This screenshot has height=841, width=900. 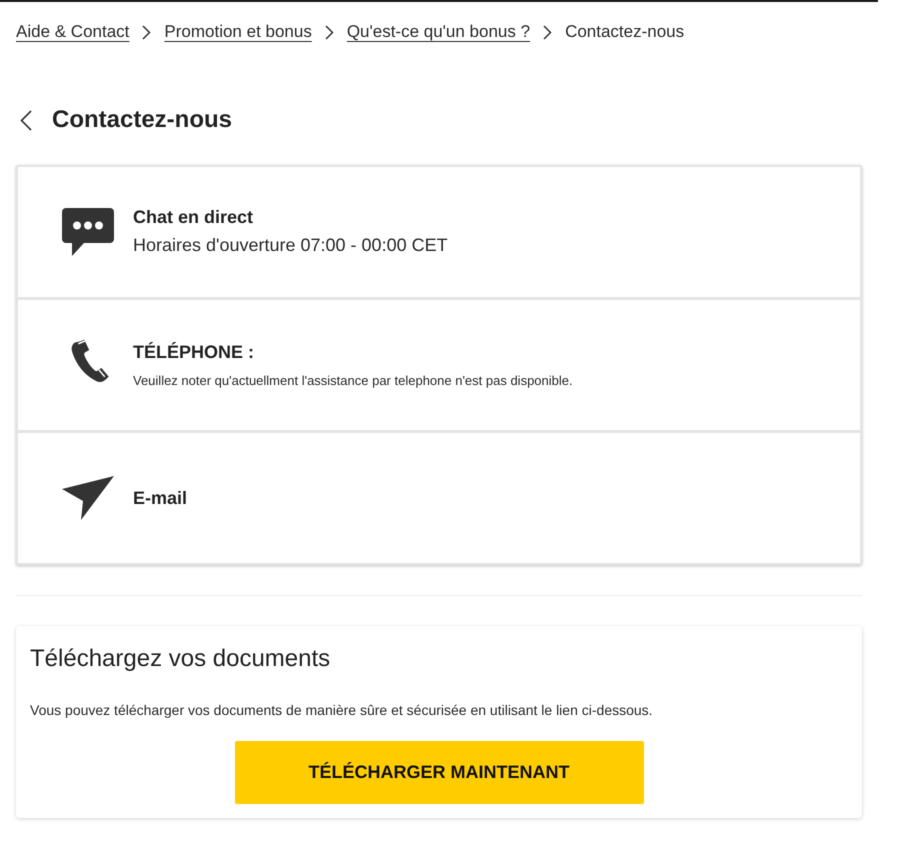 I want to click on contact-option: Chat en direct Horaires d'ouverture 07:00 - 00:00 CET, so click(x=439, y=232).